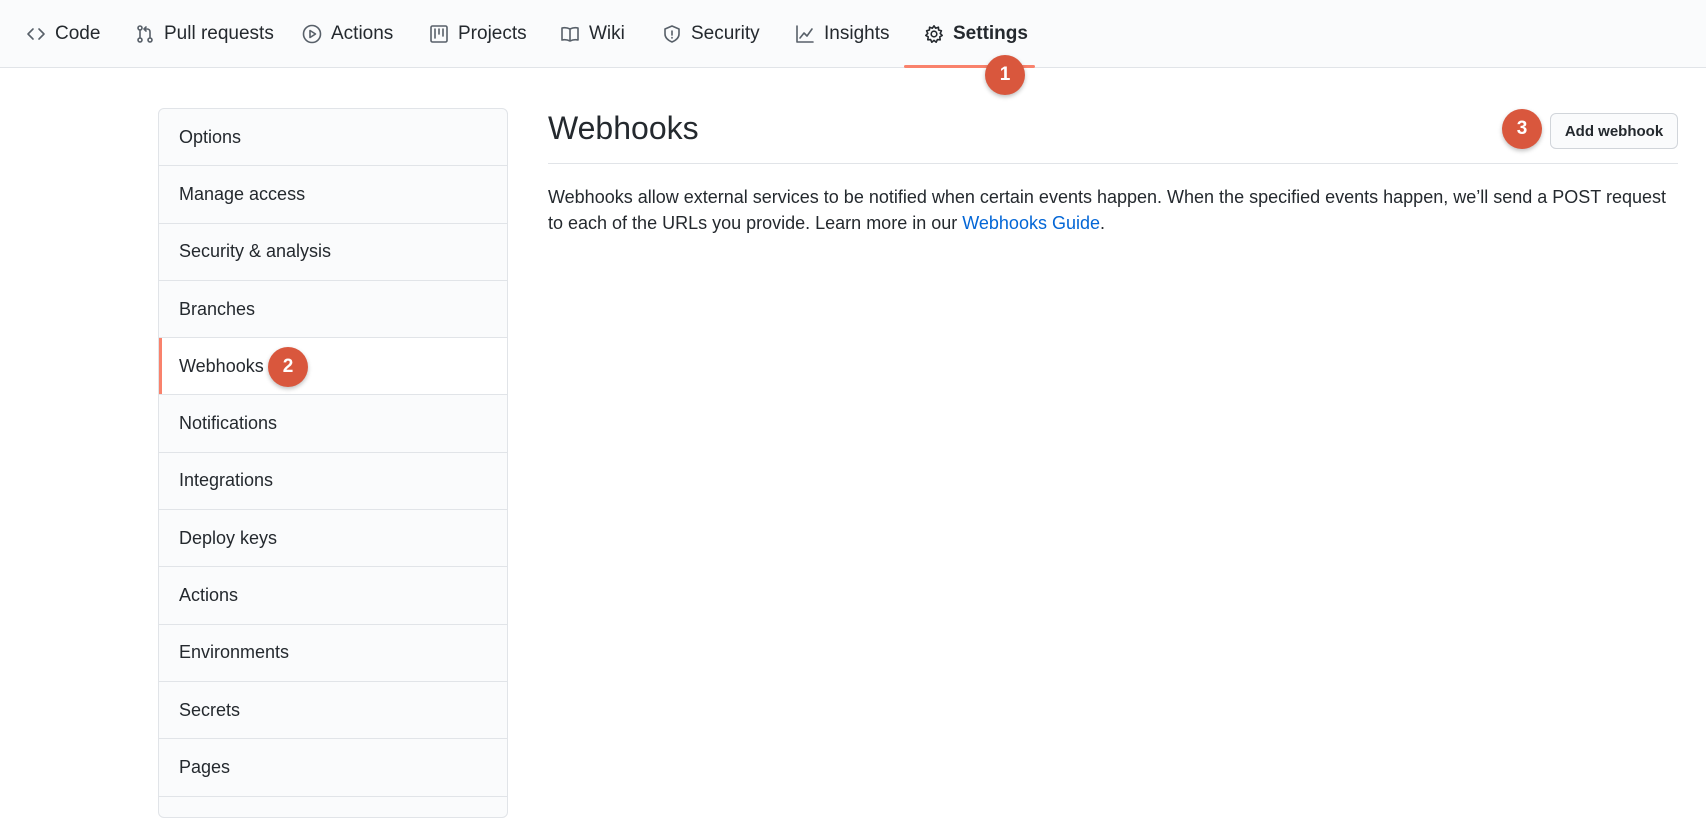 This screenshot has height=818, width=1706. What do you see at coordinates (1103, 223) in the screenshot?
I see `description-end: .` at bounding box center [1103, 223].